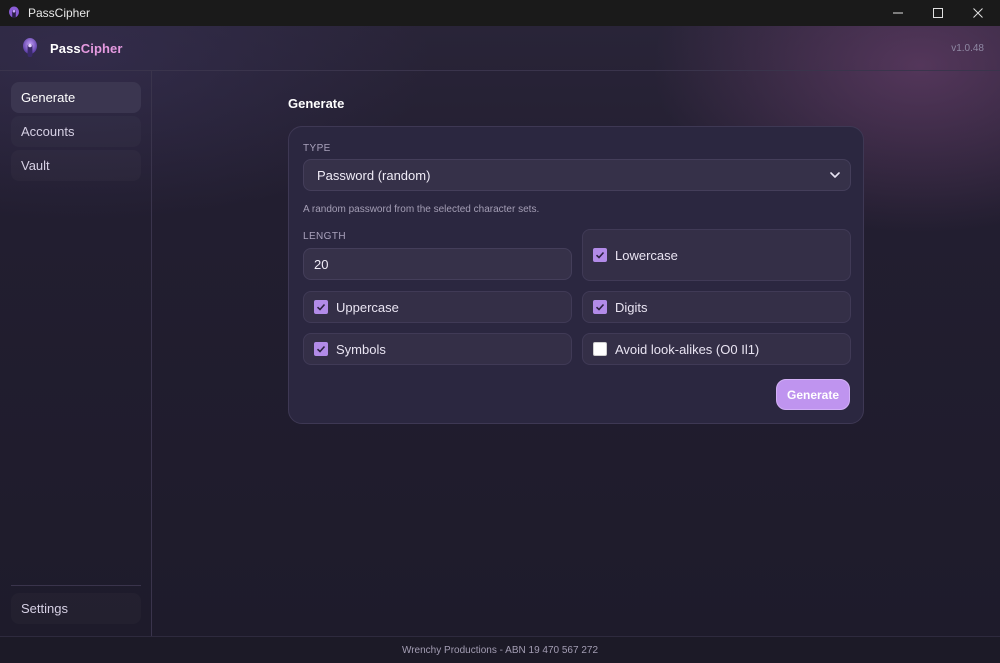  I want to click on brand-name-primary: Pass, so click(65, 48).